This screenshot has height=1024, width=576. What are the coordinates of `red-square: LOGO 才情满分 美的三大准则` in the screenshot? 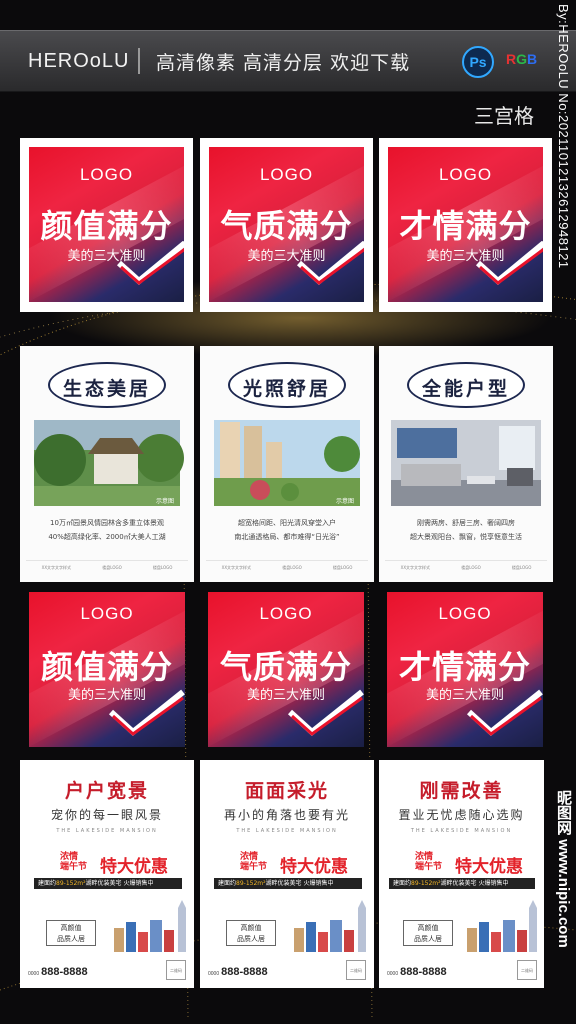 It's located at (465, 224).